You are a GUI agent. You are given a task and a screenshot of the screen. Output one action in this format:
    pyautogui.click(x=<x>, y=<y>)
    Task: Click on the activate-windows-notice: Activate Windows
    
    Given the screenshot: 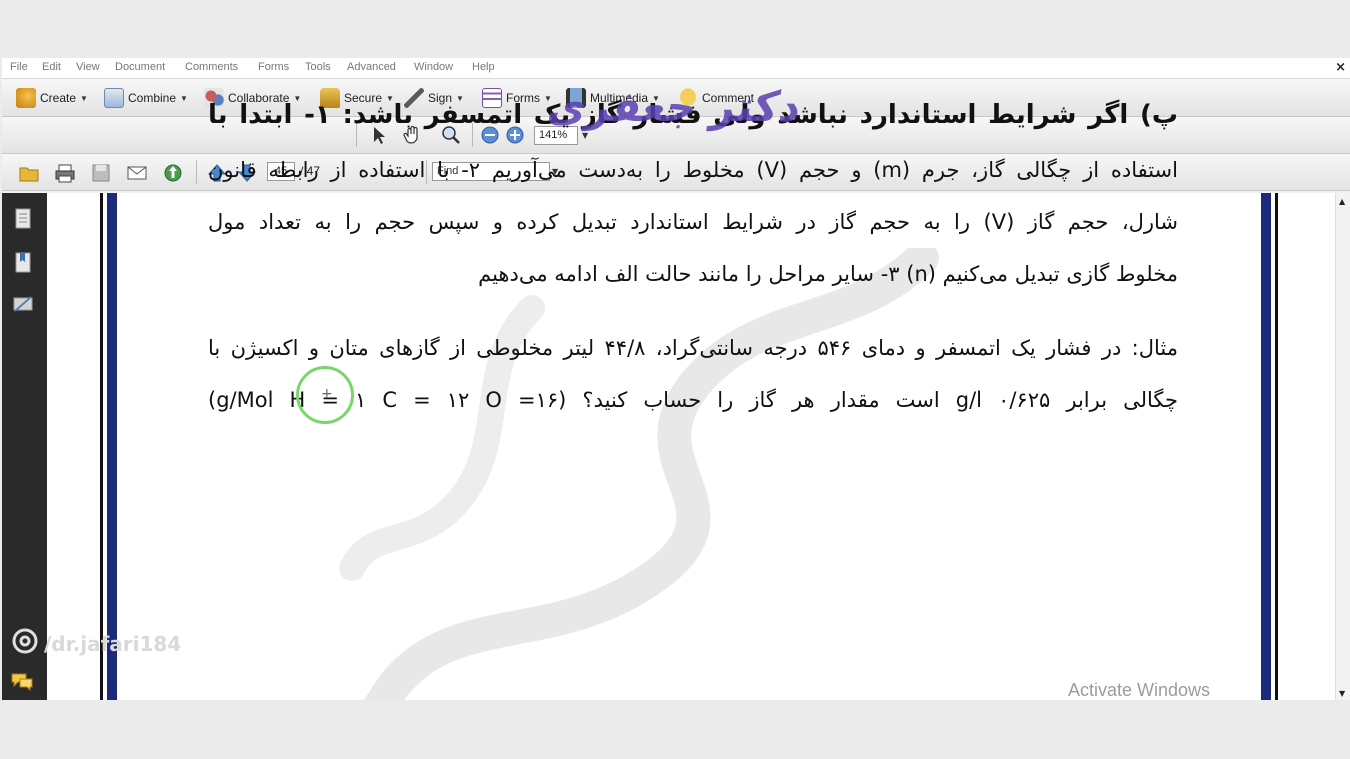 What is the action you would take?
    pyautogui.click(x=1139, y=690)
    